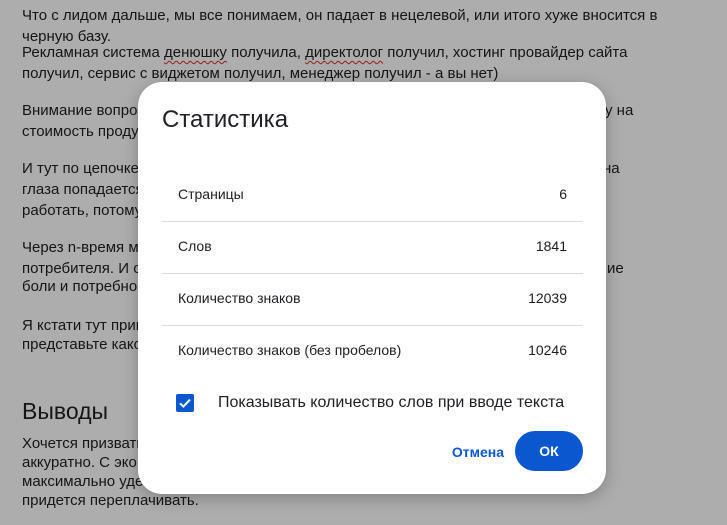  Describe the element at coordinates (551, 246) in the screenshot. I see `stat-value: 1841` at that location.